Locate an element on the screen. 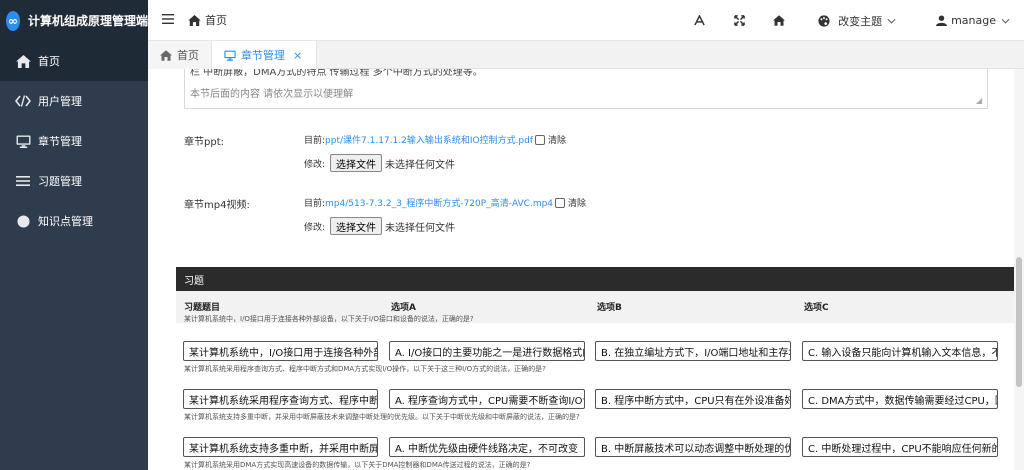 This screenshot has width=1024, height=470. ppt-clear-checkbox is located at coordinates (540, 139).